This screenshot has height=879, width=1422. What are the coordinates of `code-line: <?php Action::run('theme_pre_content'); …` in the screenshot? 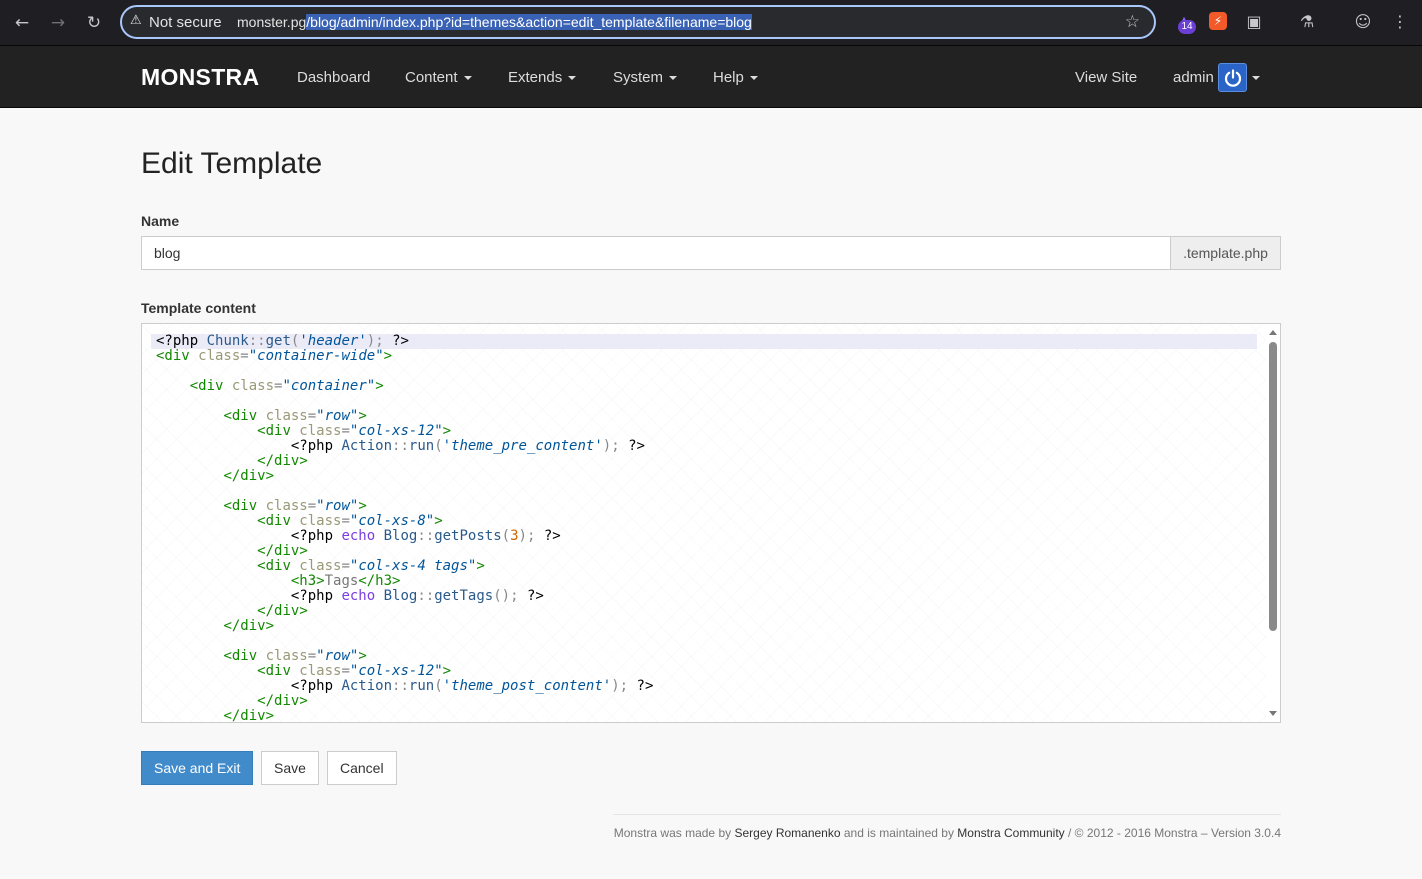 It's located at (404, 446).